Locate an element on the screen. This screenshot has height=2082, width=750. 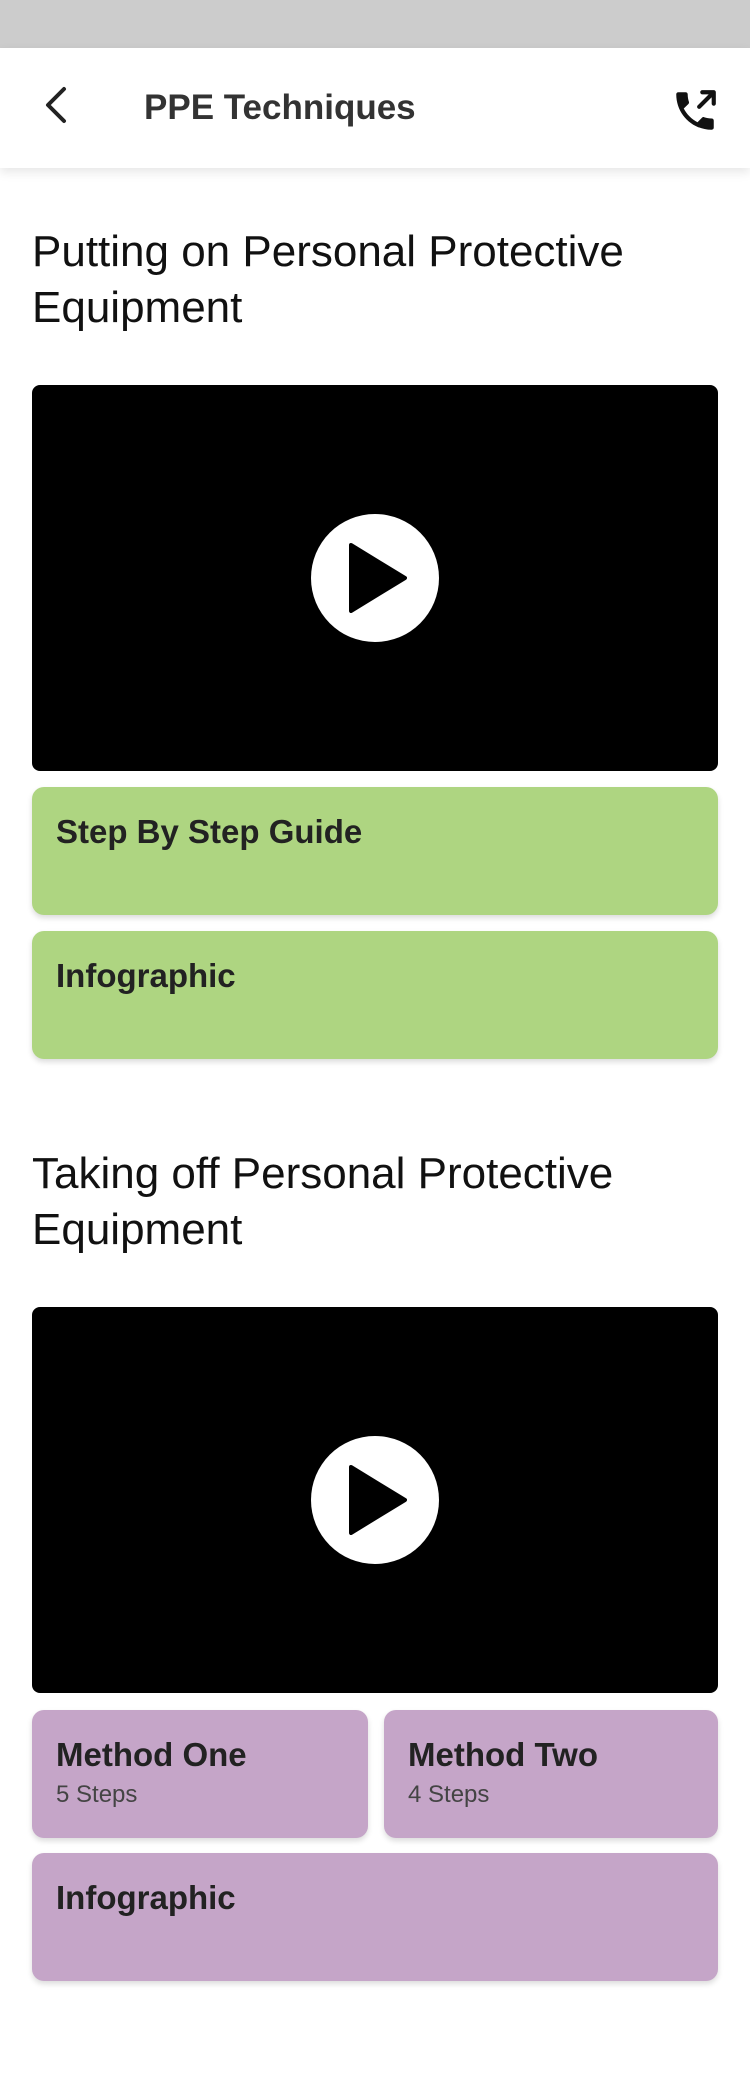
section-title-putting-on: Putting on Personal Protective Equipment is located at coordinates (328, 279).